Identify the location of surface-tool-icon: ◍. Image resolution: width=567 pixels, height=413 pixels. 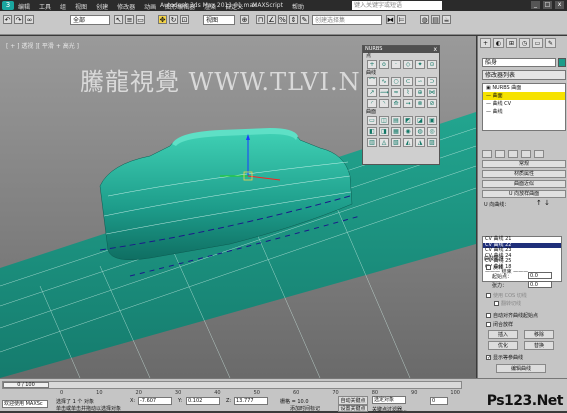
(420, 131).